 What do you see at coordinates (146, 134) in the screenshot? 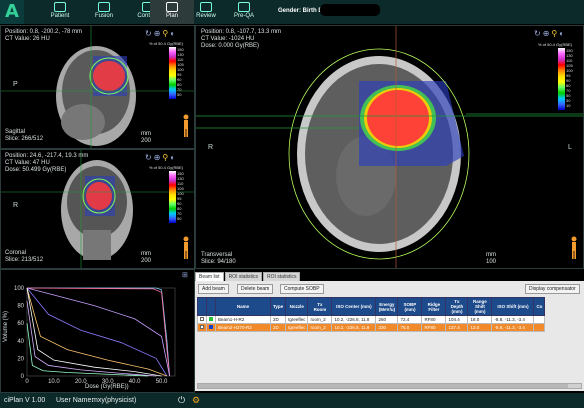
I see `sagittal-scale-unit: mm` at bounding box center [146, 134].